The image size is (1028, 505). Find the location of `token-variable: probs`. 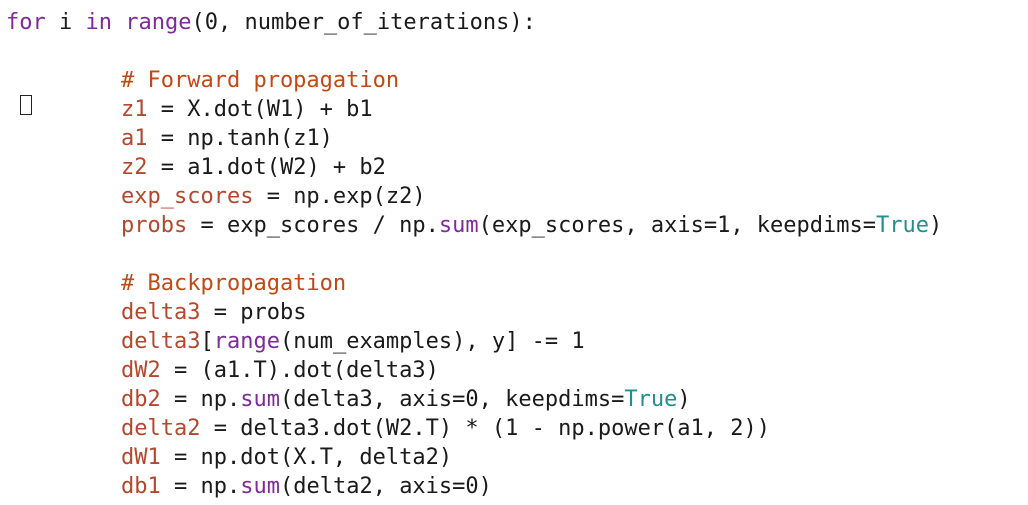

token-variable: probs is located at coordinates (154, 225).